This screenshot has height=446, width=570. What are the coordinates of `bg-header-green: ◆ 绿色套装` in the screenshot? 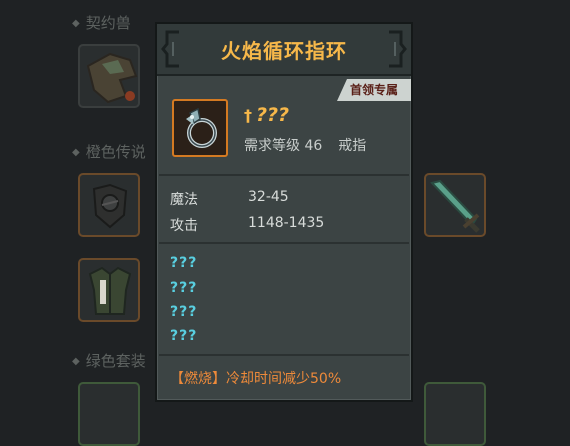 It's located at (109, 360).